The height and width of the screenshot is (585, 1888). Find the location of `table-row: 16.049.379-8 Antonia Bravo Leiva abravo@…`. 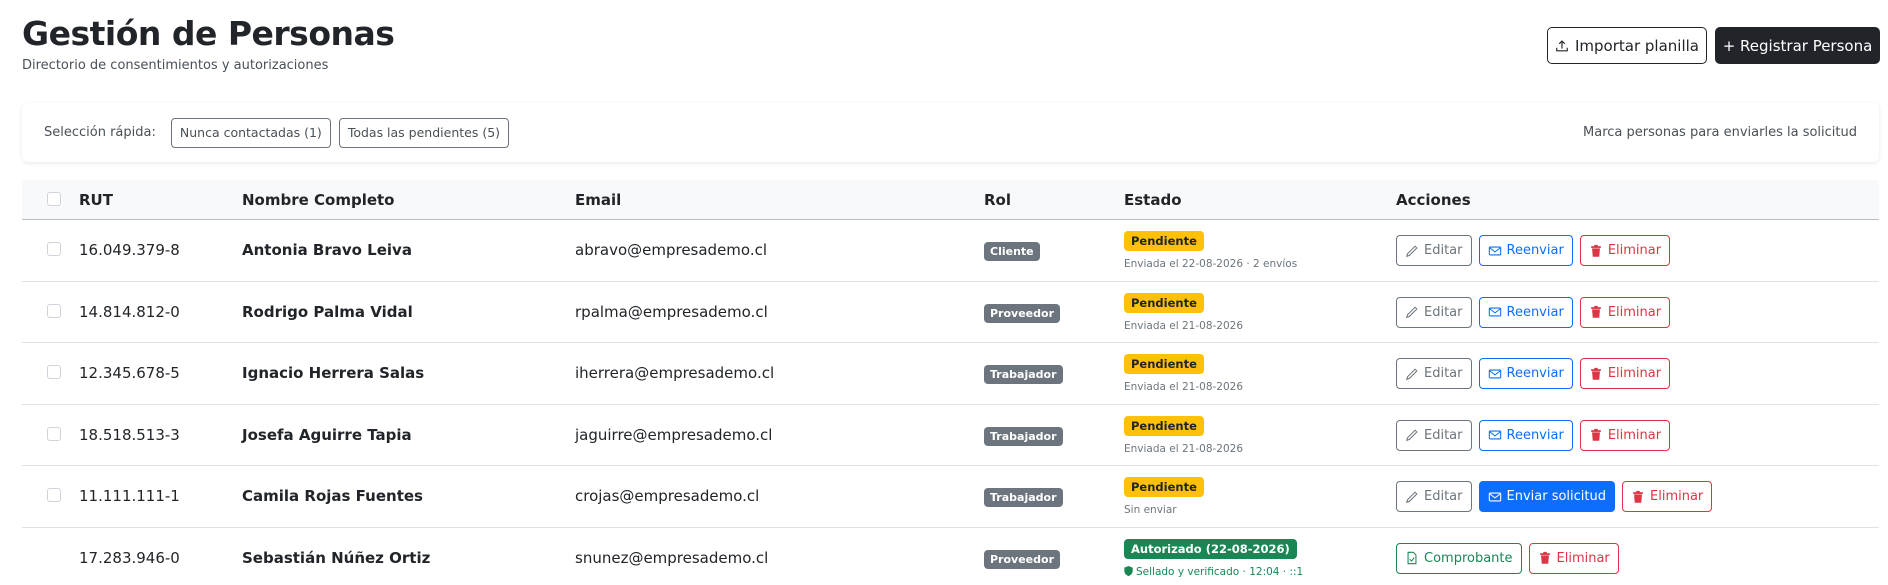

table-row: 16.049.379-8 Antonia Bravo Leiva abravo@… is located at coordinates (950, 251).